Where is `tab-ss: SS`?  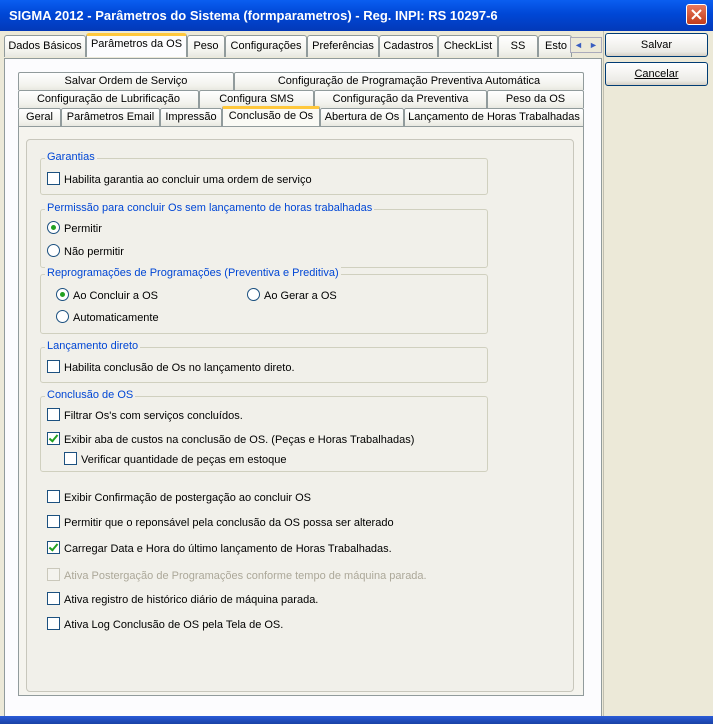 tab-ss: SS is located at coordinates (518, 46).